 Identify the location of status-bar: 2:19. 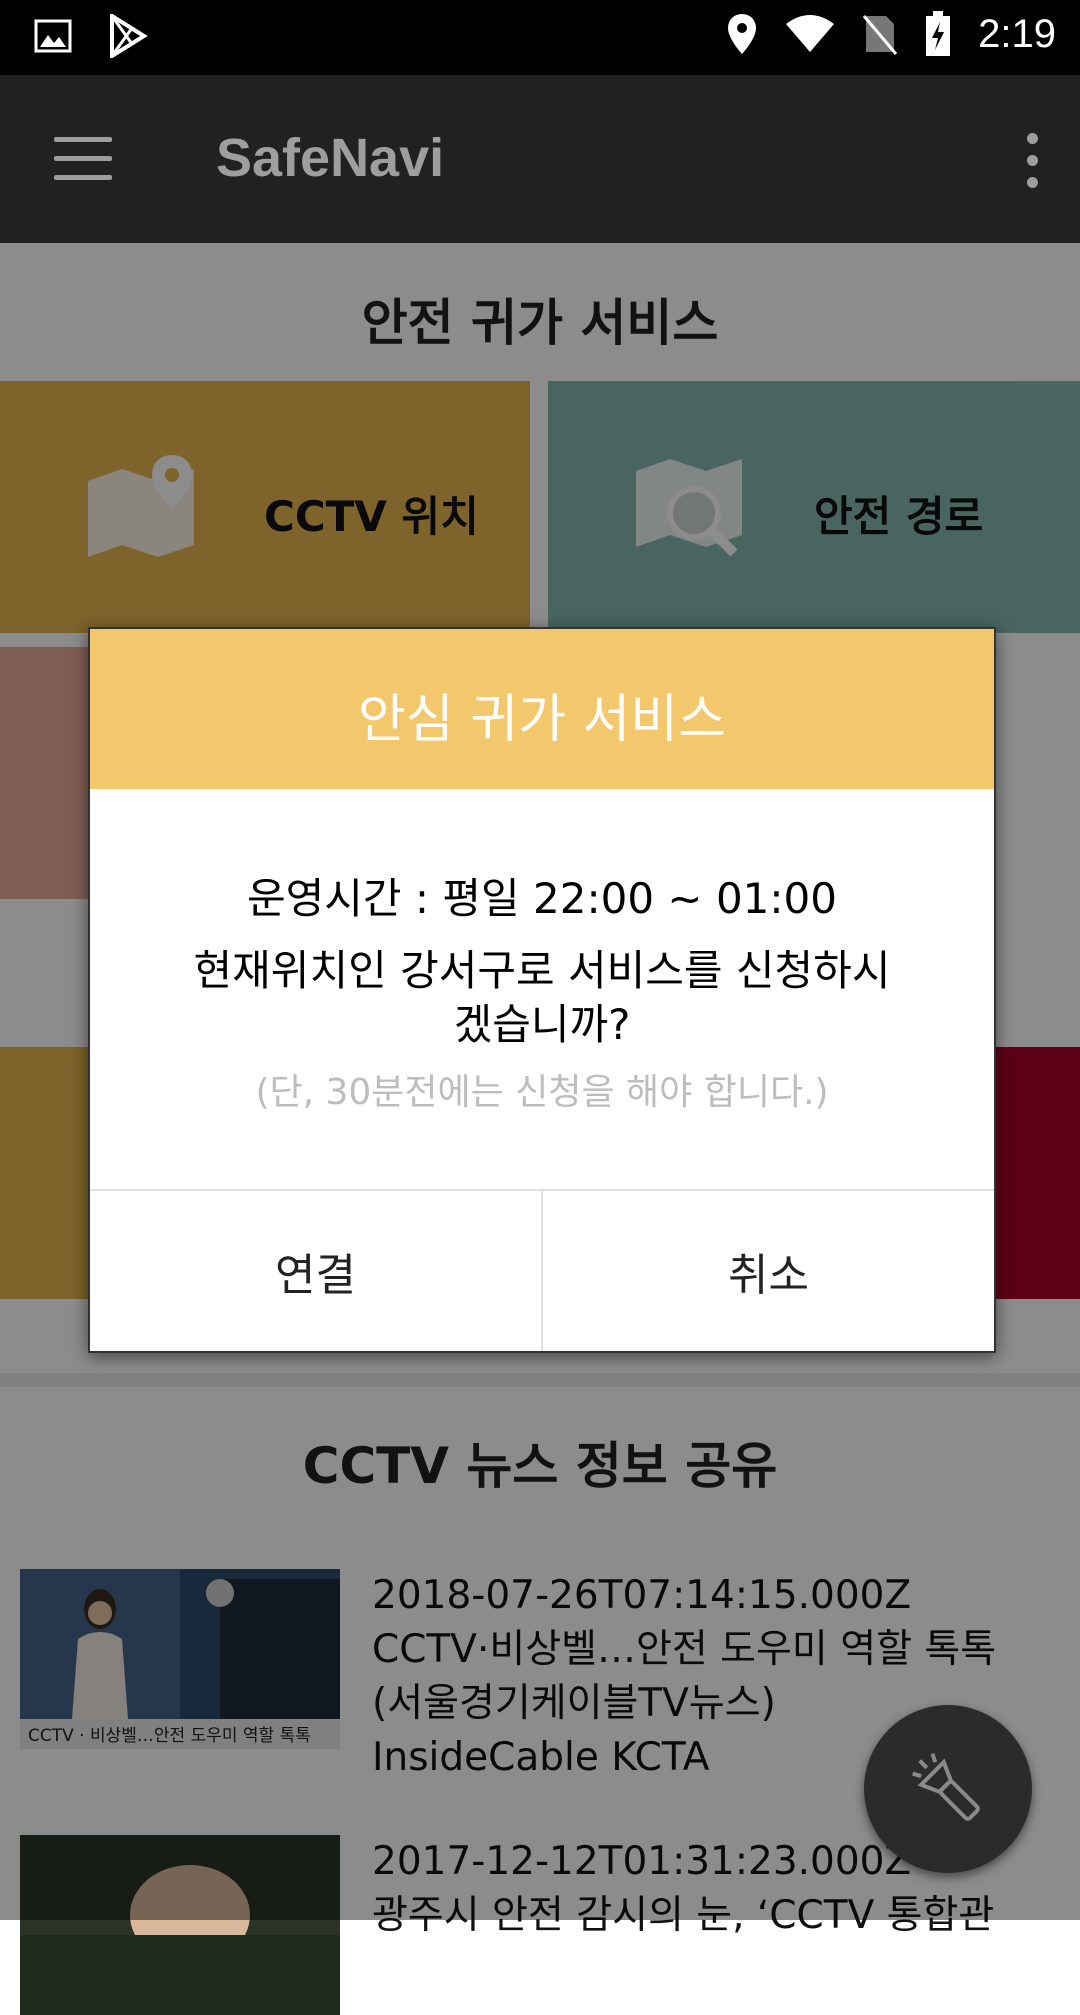
(540, 37).